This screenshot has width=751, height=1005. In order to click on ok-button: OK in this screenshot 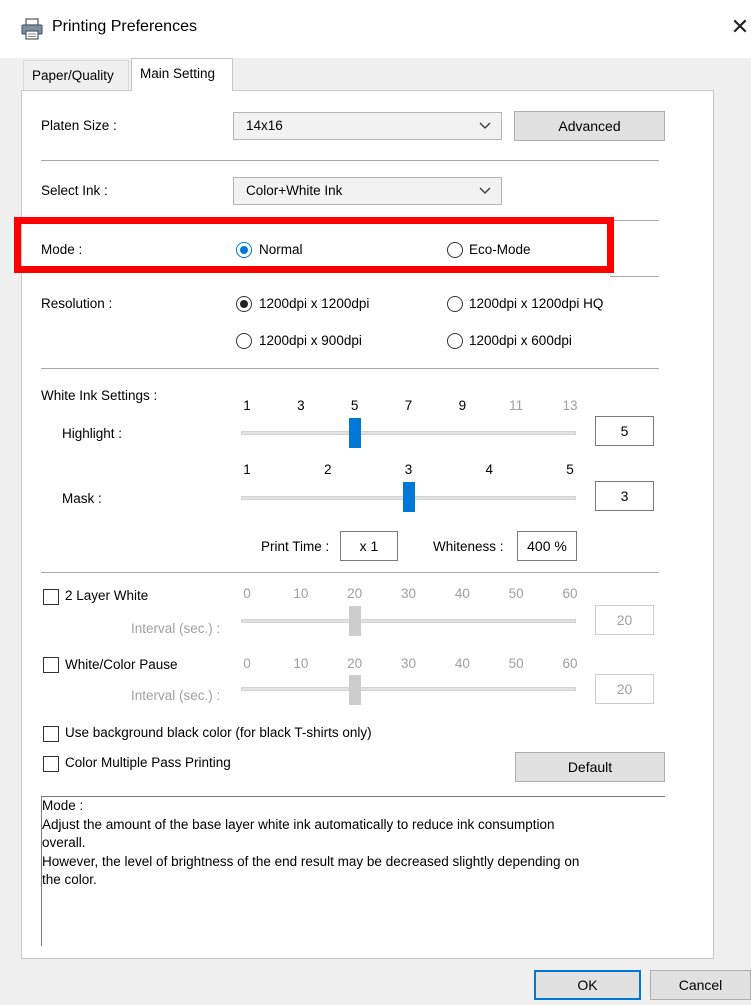, I will do `click(587, 985)`.